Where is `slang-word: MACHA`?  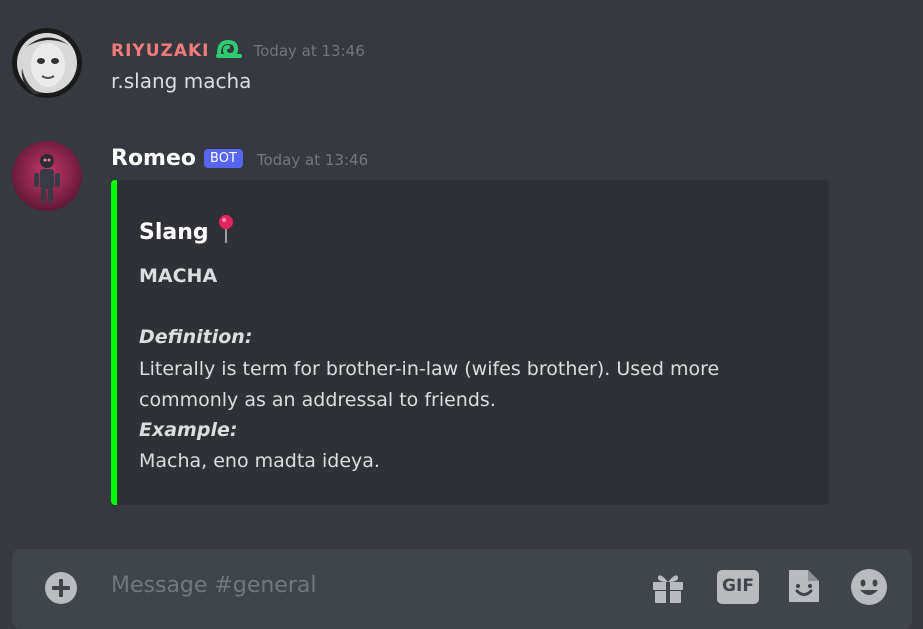
slang-word: MACHA is located at coordinates (178, 276).